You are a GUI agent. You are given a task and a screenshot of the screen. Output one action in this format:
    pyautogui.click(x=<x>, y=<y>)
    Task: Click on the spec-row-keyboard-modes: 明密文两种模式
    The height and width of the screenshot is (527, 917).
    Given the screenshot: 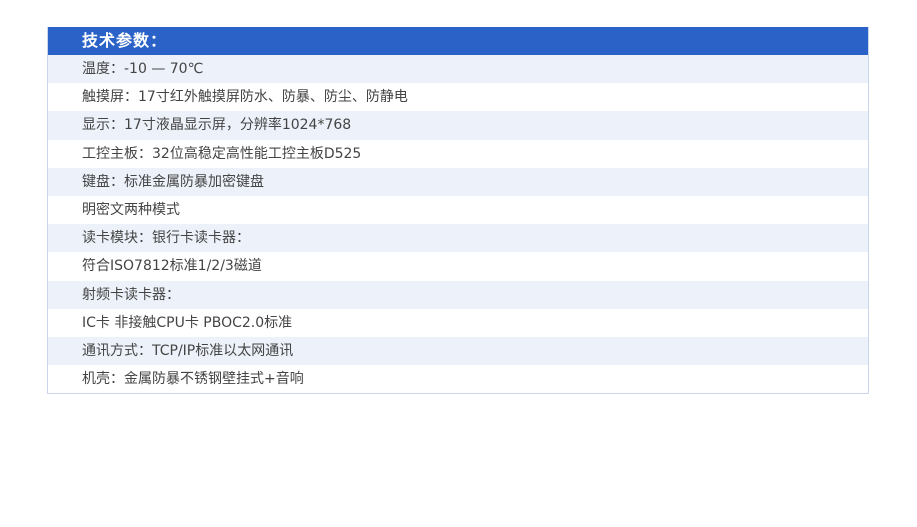 What is the action you would take?
    pyautogui.click(x=458, y=210)
    